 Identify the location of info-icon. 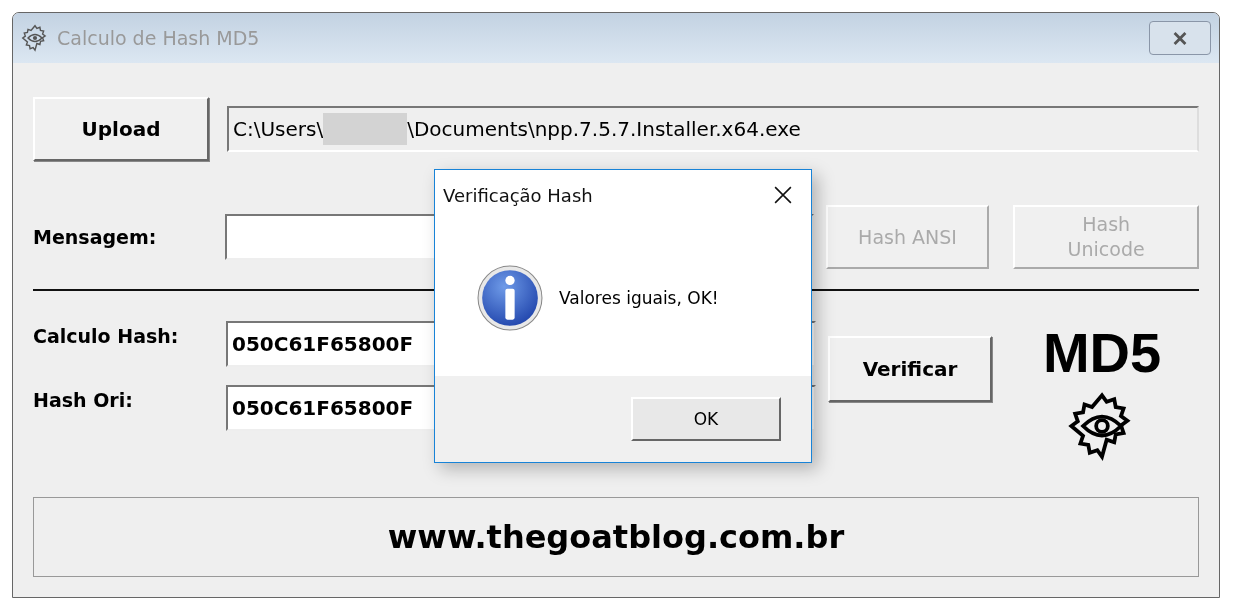
(510, 298).